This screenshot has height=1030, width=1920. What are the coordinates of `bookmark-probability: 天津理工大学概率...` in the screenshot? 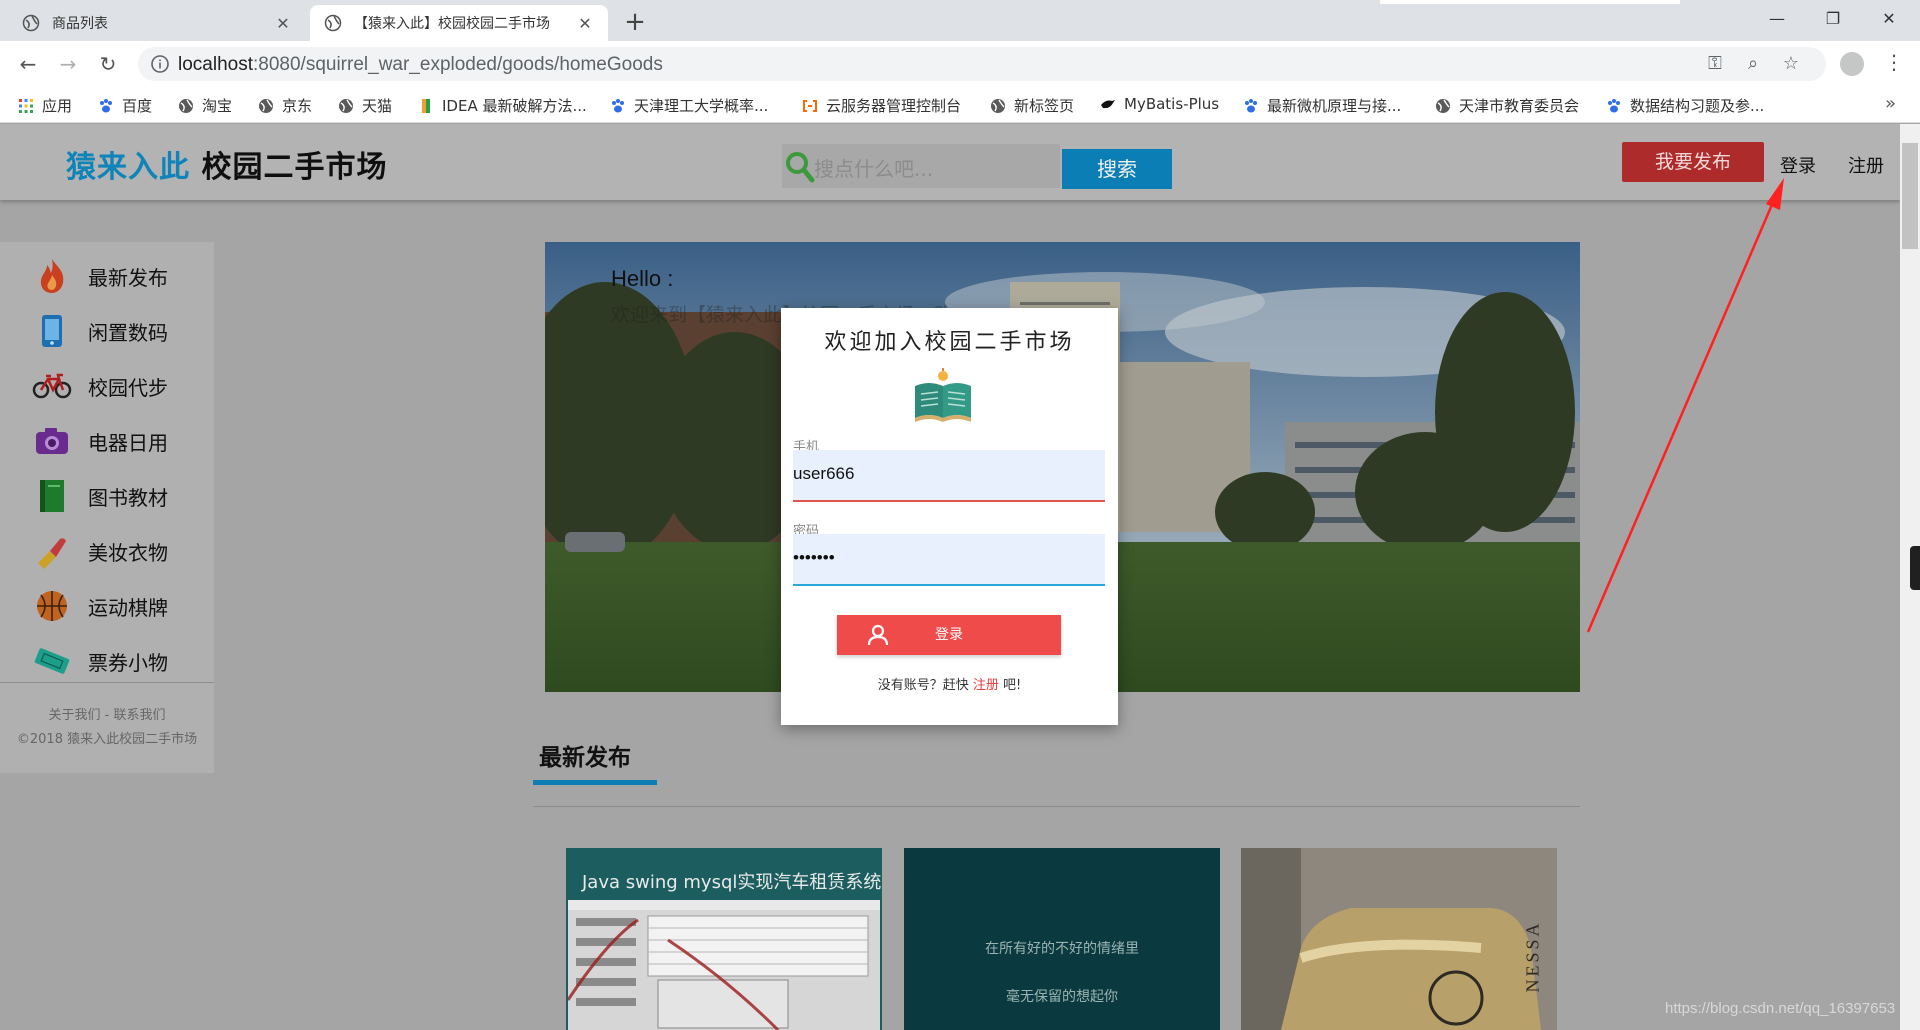 It's located at (689, 105).